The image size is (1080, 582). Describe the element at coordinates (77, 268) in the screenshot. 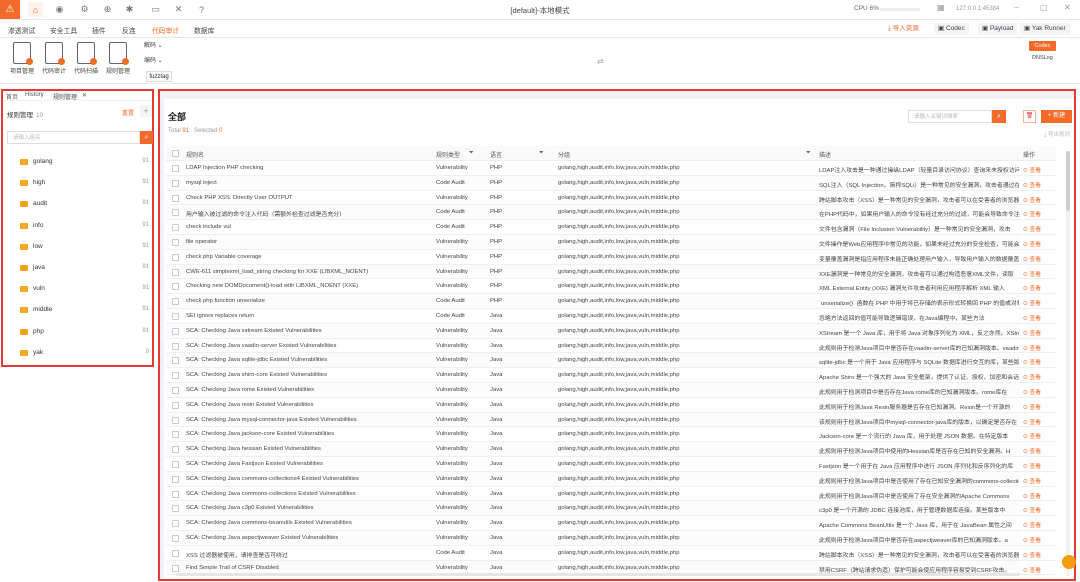

I see `group-item-java: java 91` at that location.